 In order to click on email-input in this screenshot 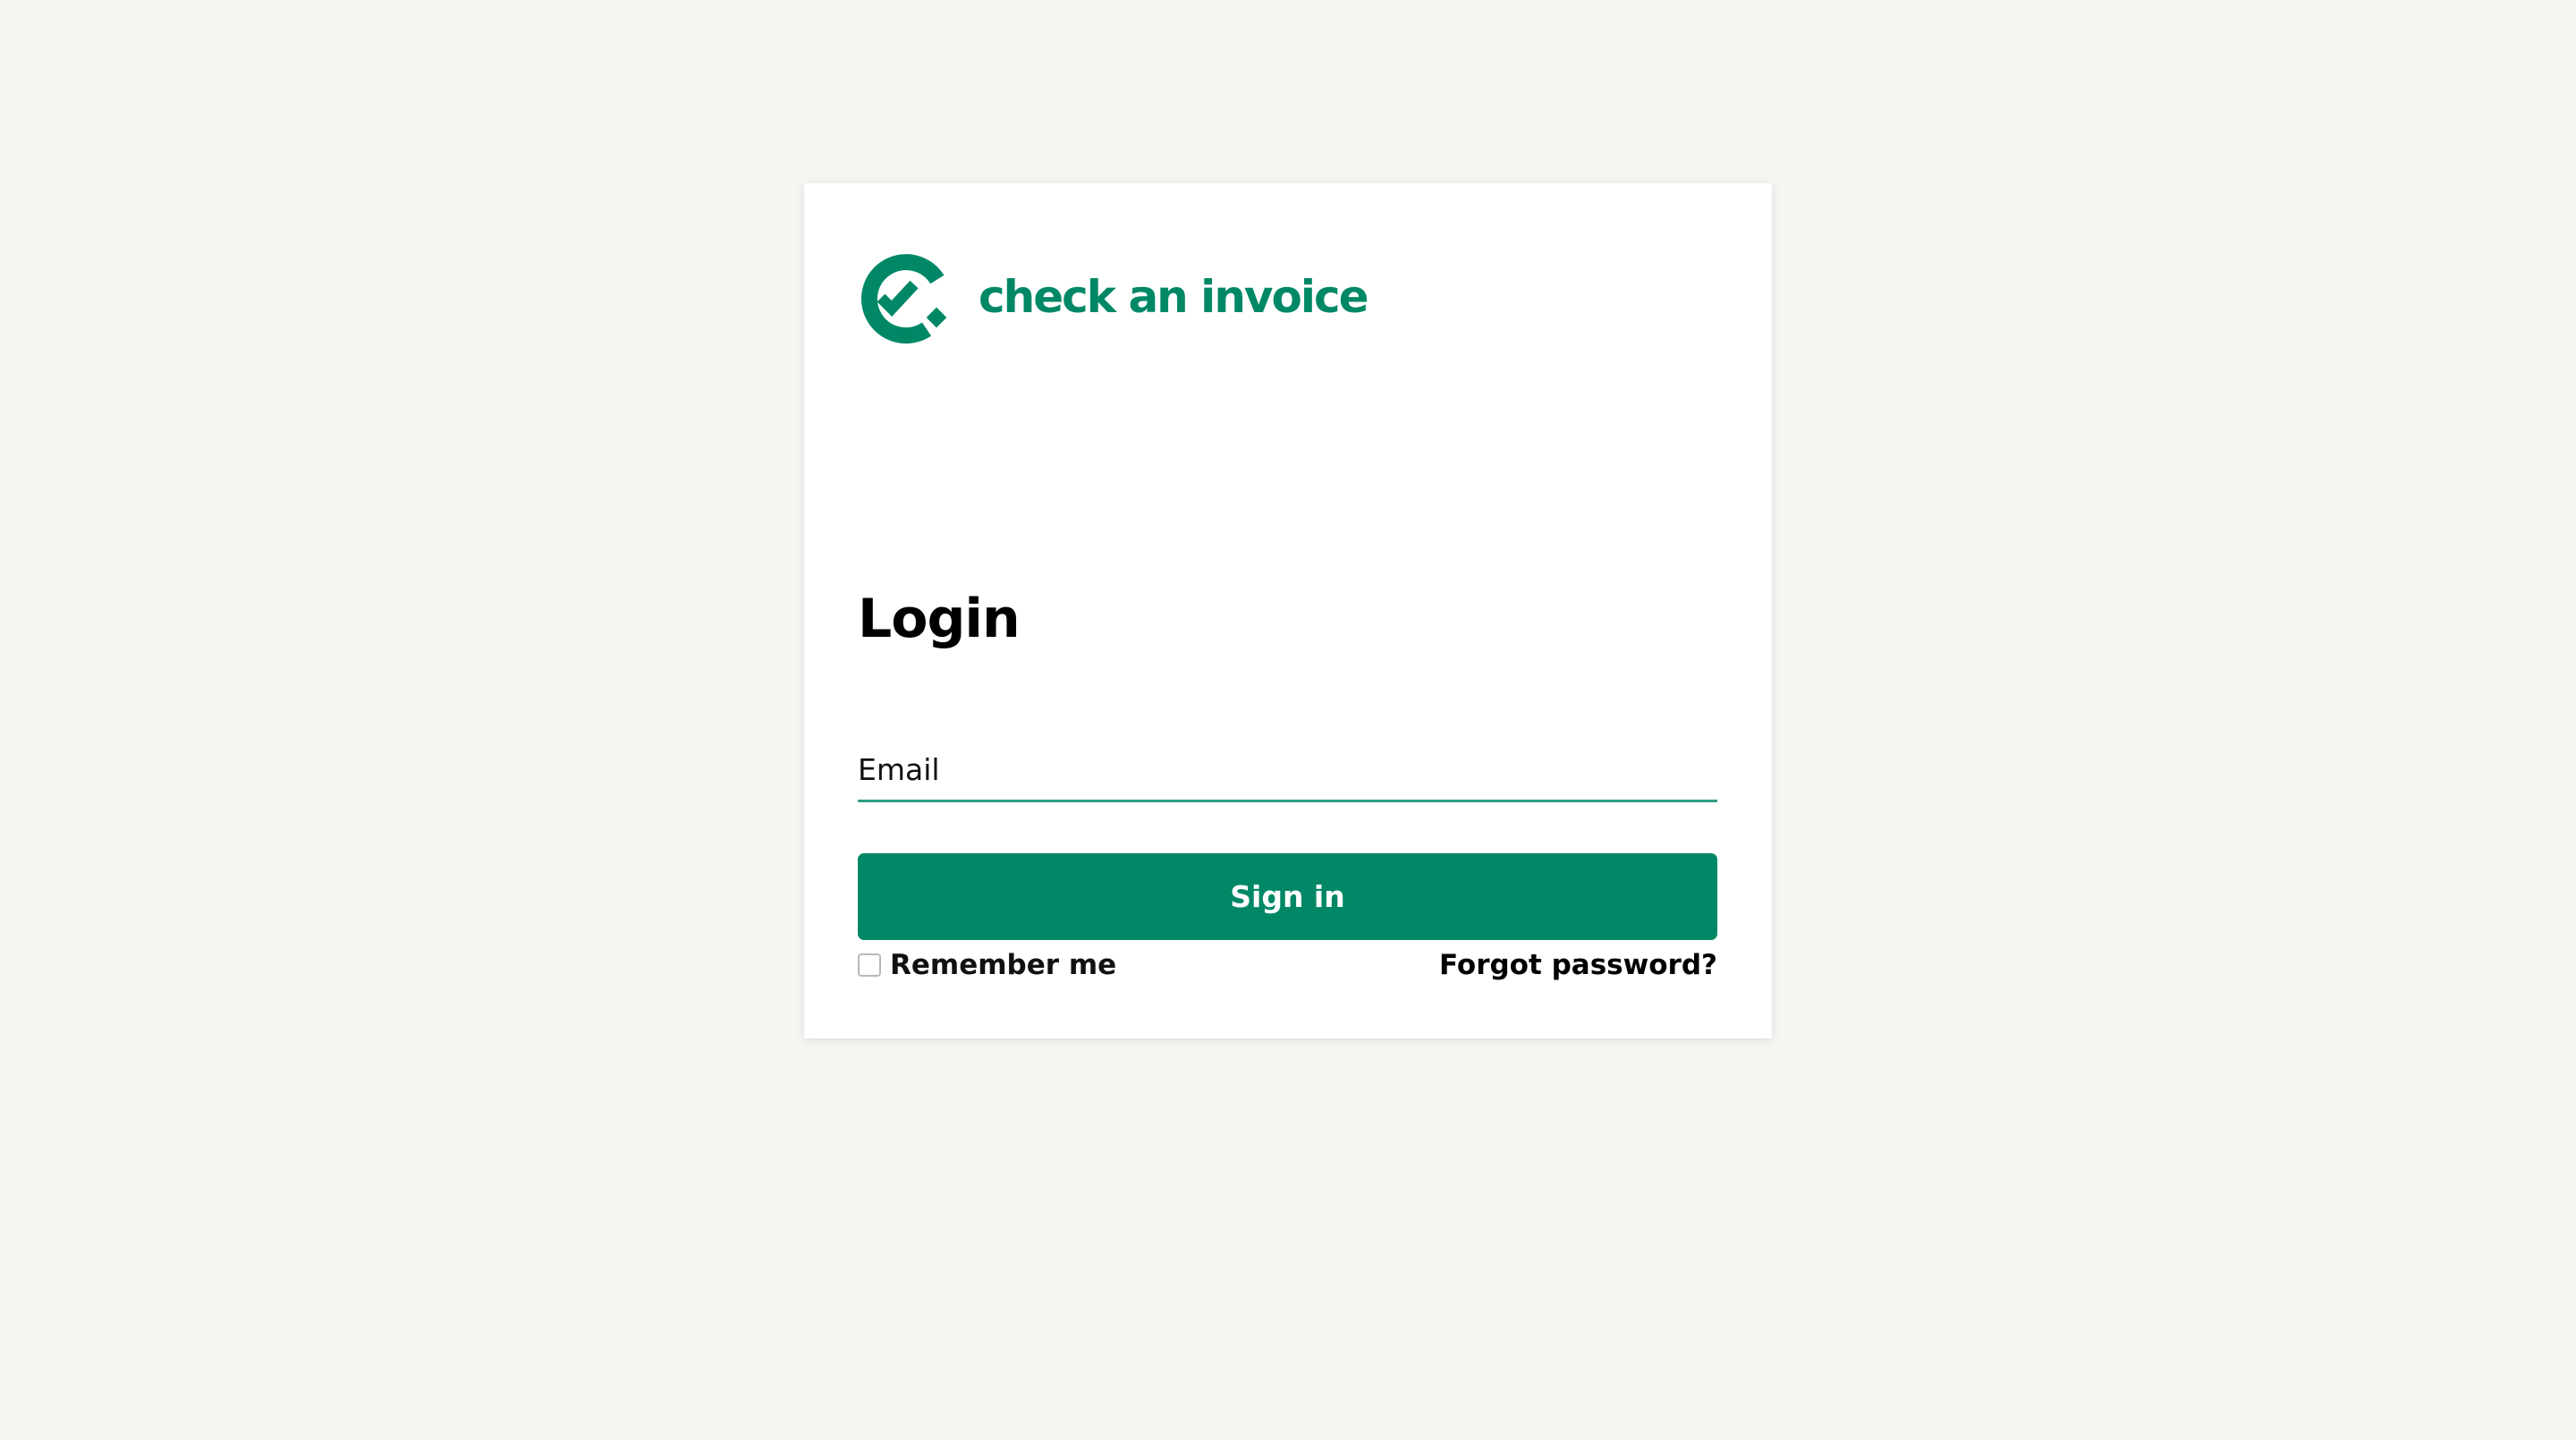, I will do `click(1287, 770)`.